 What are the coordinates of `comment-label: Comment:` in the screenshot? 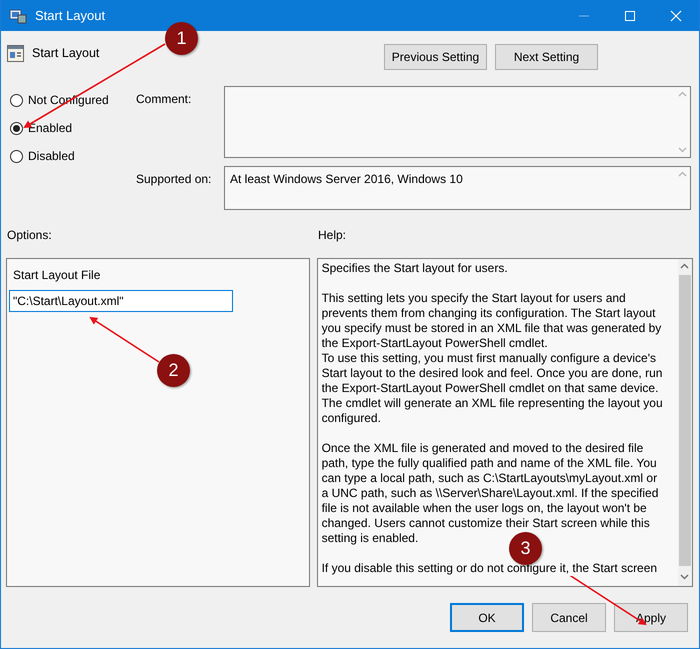 It's located at (164, 99).